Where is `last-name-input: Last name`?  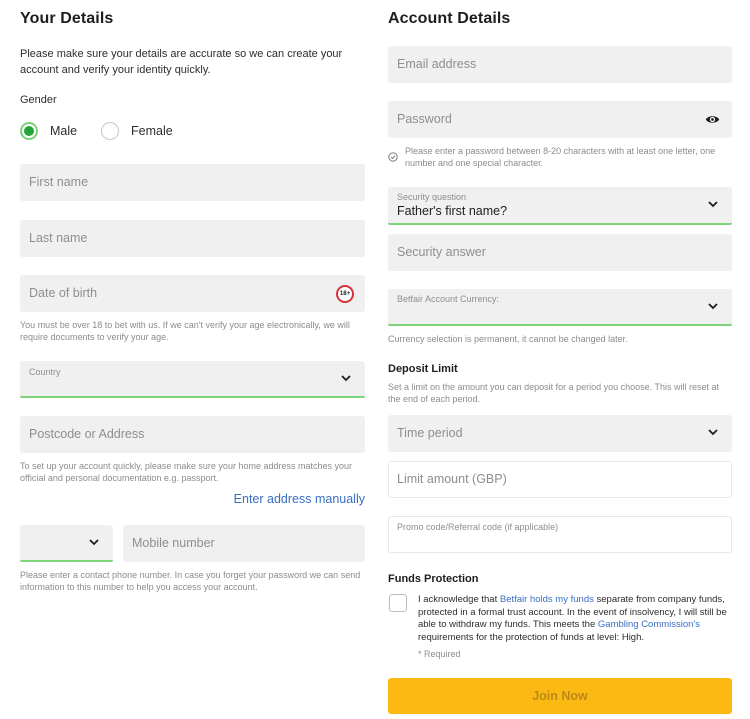
last-name-input: Last name is located at coordinates (192, 238).